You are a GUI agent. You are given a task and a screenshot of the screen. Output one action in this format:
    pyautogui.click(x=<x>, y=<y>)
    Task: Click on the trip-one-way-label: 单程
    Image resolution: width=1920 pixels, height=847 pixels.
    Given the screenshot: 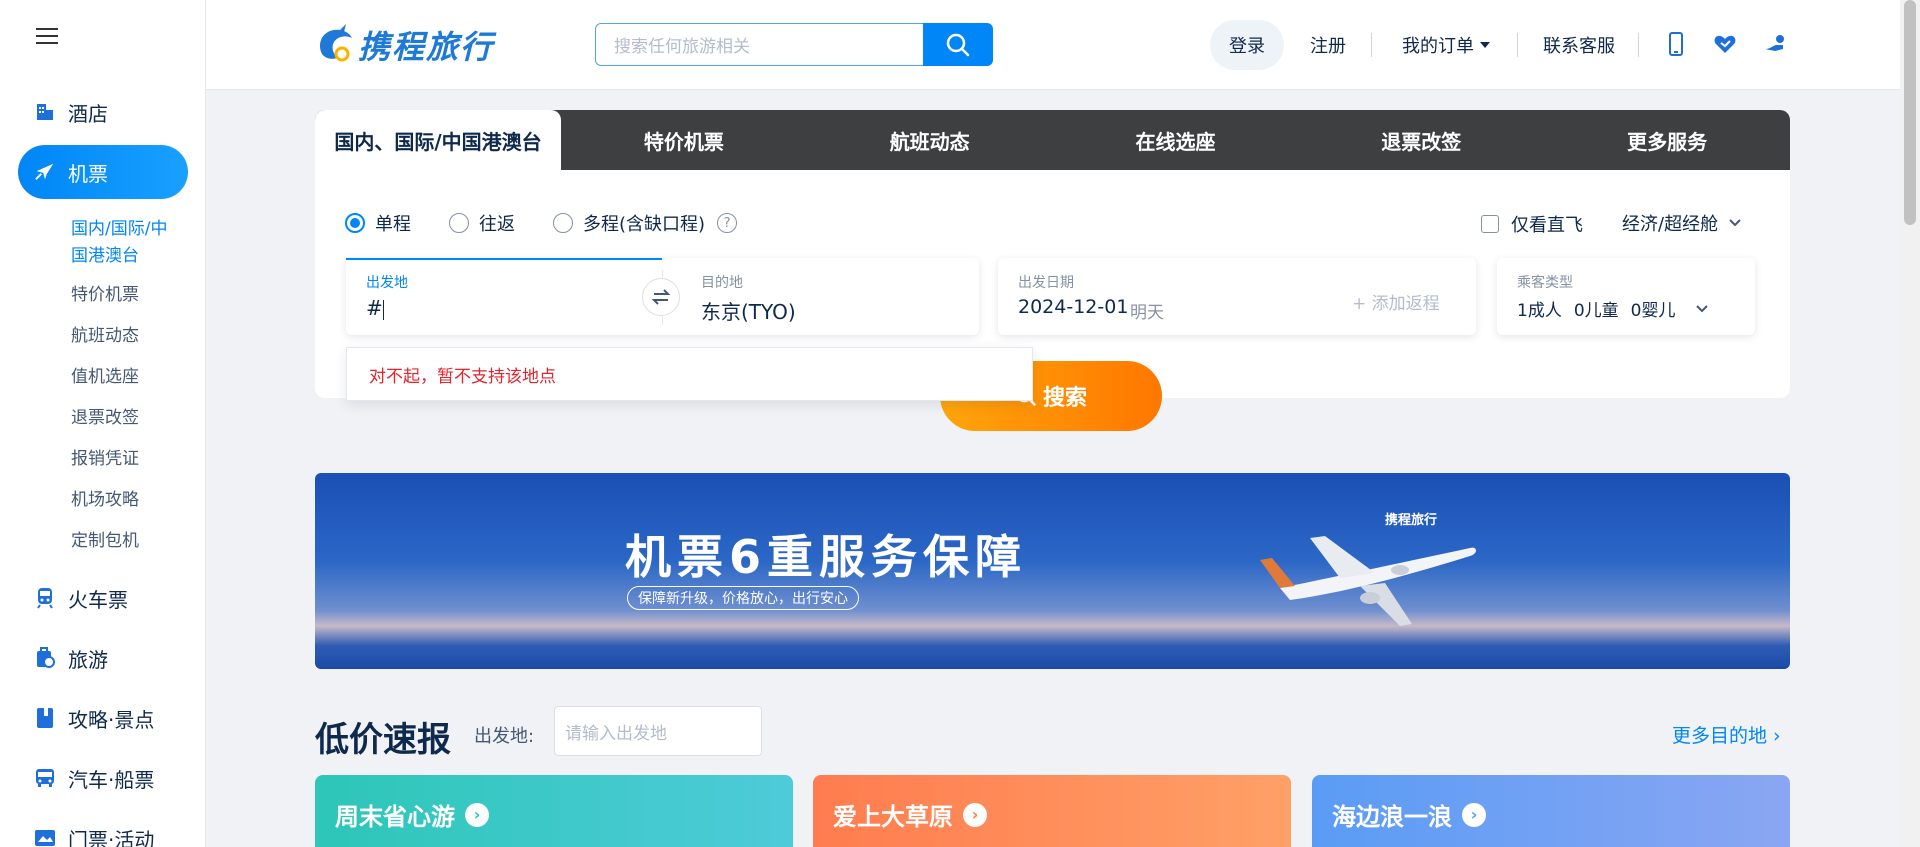 What is the action you would take?
    pyautogui.click(x=393, y=223)
    